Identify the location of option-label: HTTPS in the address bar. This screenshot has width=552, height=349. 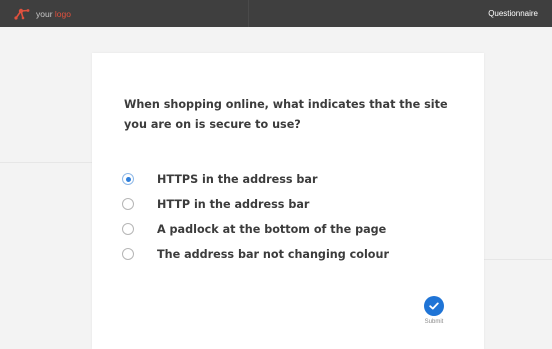
(237, 179).